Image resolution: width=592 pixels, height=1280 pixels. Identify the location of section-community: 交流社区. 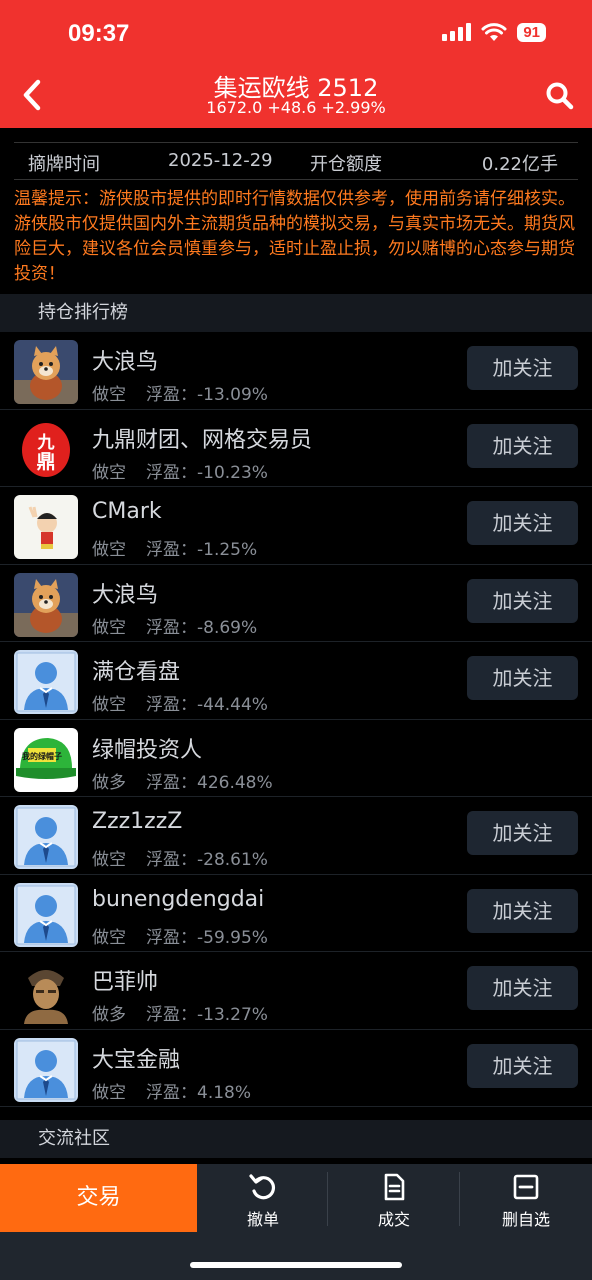
(296, 1139).